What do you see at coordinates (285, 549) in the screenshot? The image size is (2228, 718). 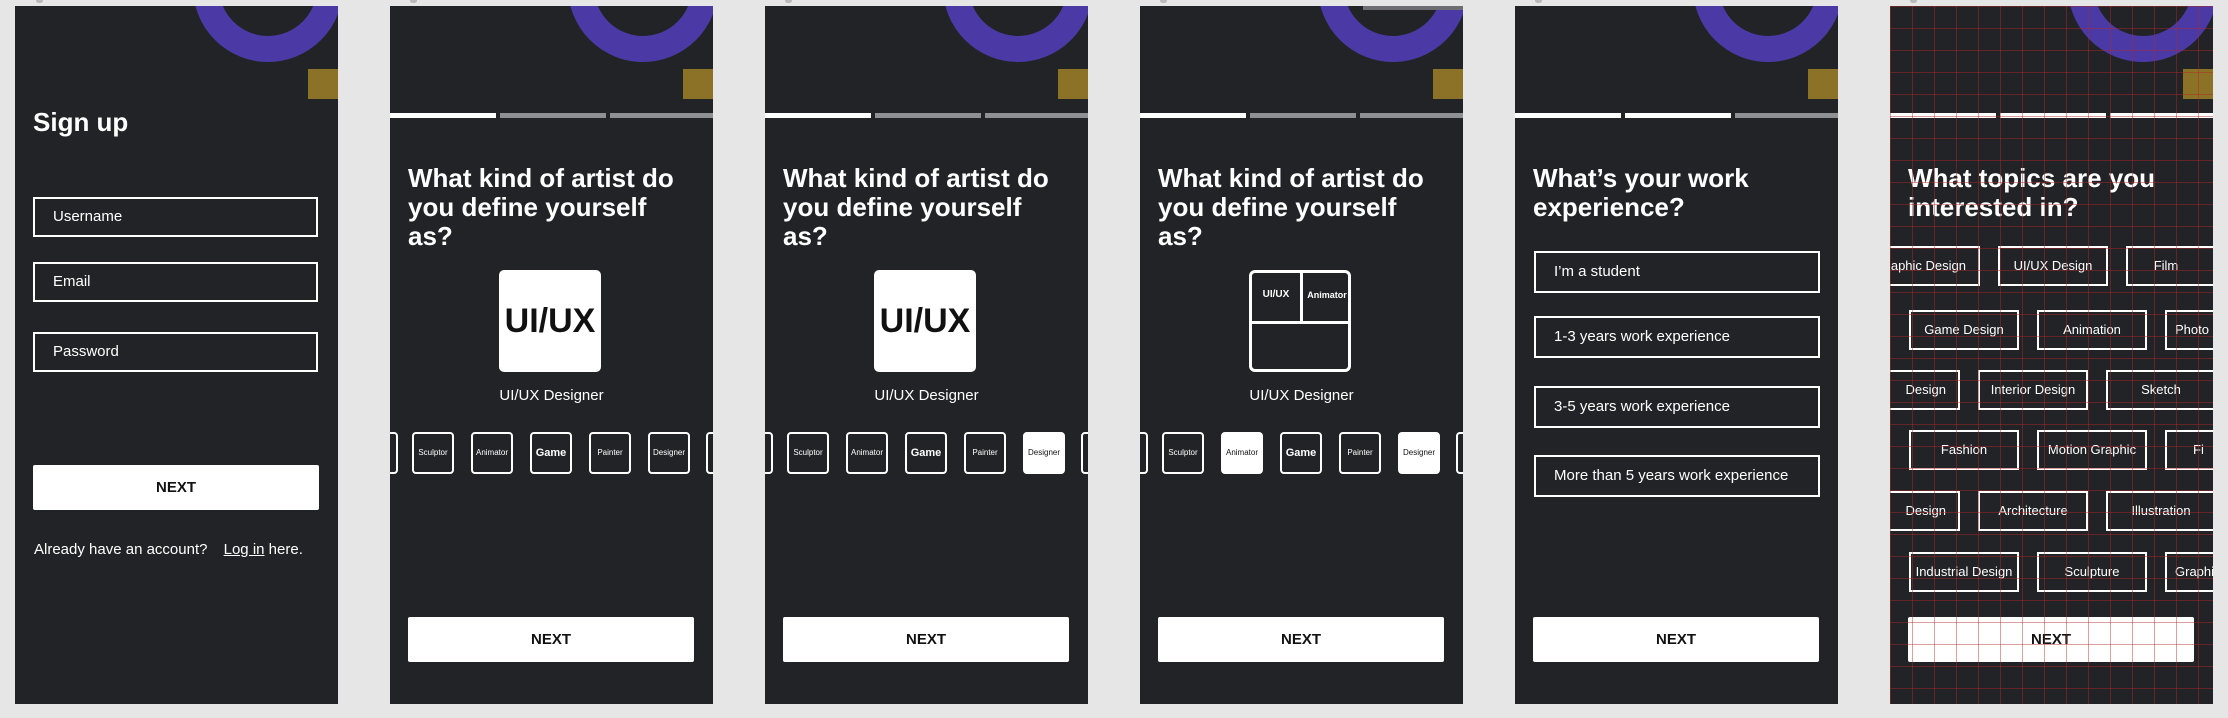 I see `login-suffix-text: here.` at bounding box center [285, 549].